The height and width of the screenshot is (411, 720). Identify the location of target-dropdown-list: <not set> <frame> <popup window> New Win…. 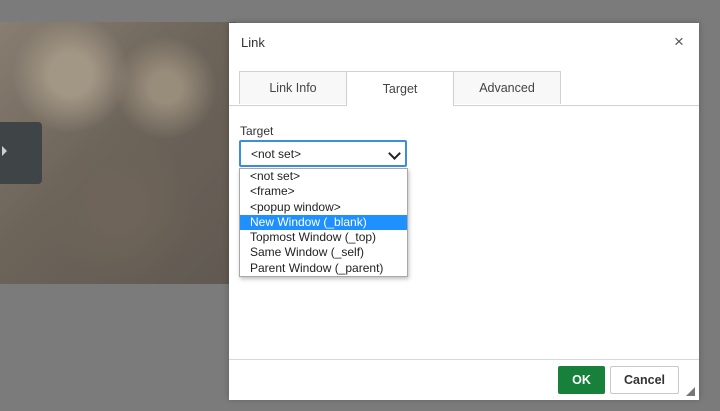
(323, 222).